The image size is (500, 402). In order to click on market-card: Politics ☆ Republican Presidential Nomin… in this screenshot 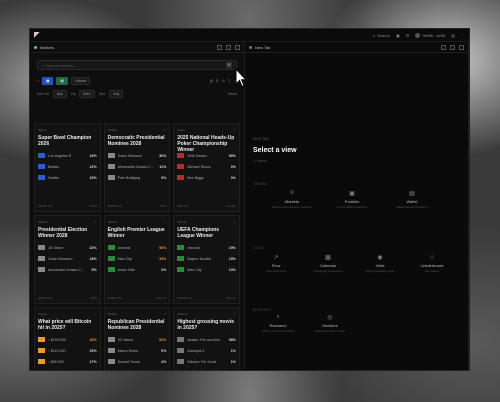, I will do `click(137, 338)`.